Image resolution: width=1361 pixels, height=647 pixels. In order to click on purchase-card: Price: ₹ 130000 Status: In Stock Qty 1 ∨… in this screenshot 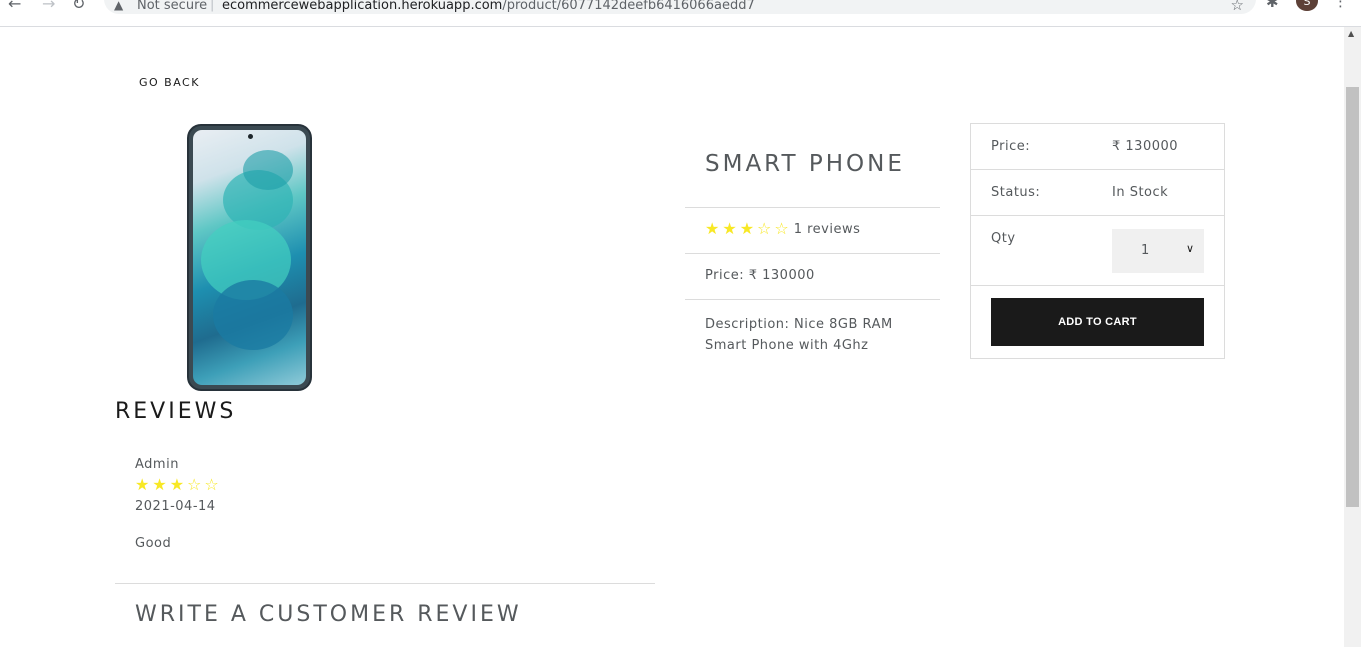, I will do `click(1097, 241)`.